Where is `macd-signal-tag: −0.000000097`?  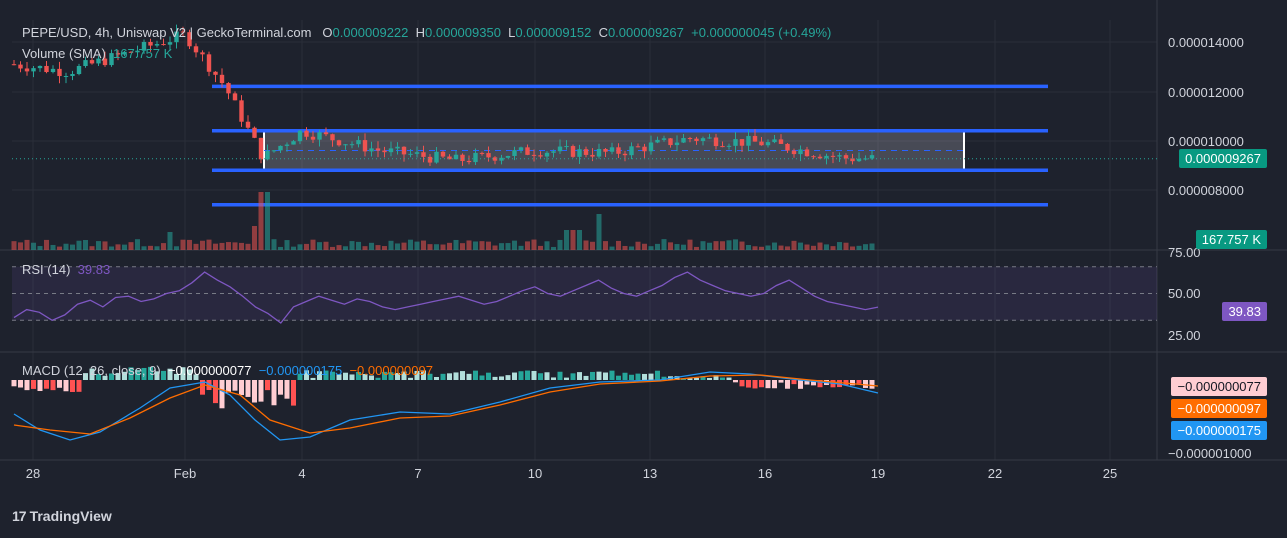 macd-signal-tag: −0.000000097 is located at coordinates (1219, 408).